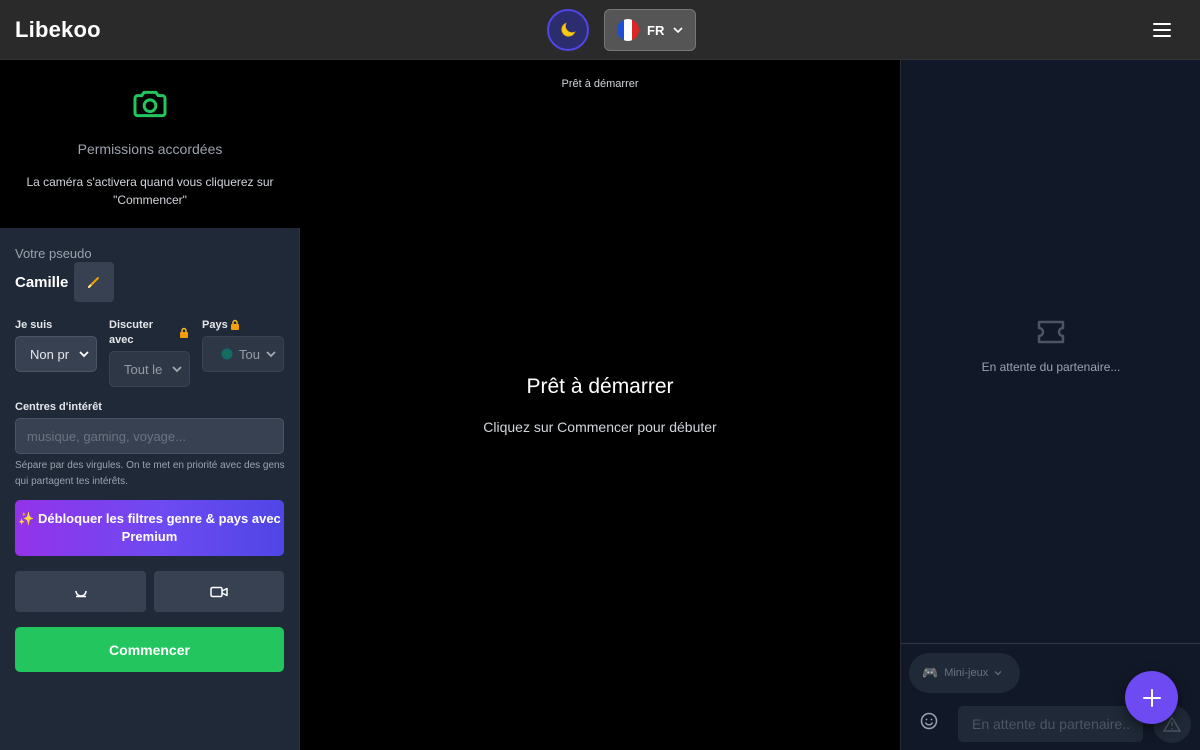 The image size is (1200, 750). Describe the element at coordinates (1050, 724) in the screenshot. I see `chat-message-input` at that location.